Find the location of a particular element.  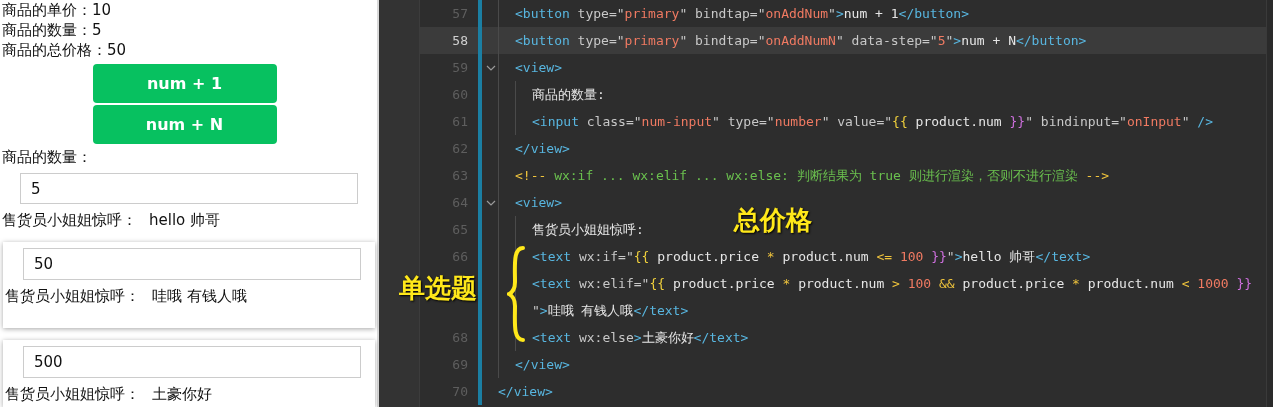

quantity-input: 50 is located at coordinates (192, 264).